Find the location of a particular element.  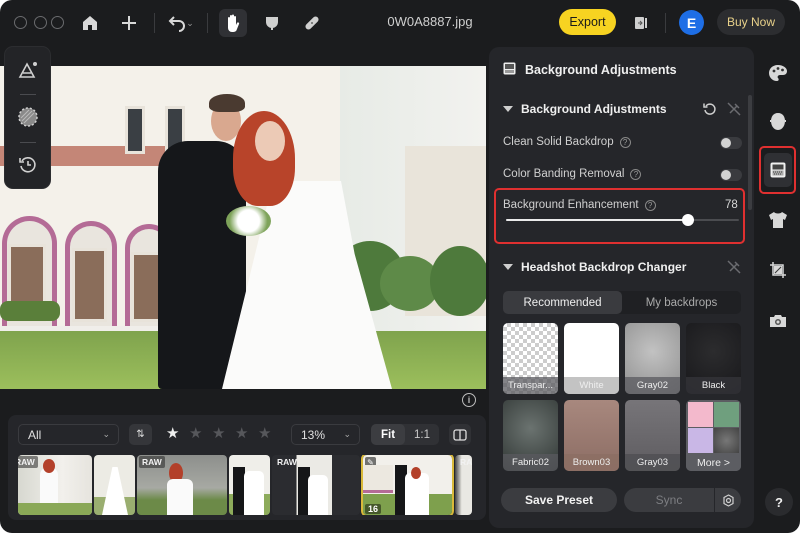

backdrop-brown03: Brown03 is located at coordinates (591, 435).